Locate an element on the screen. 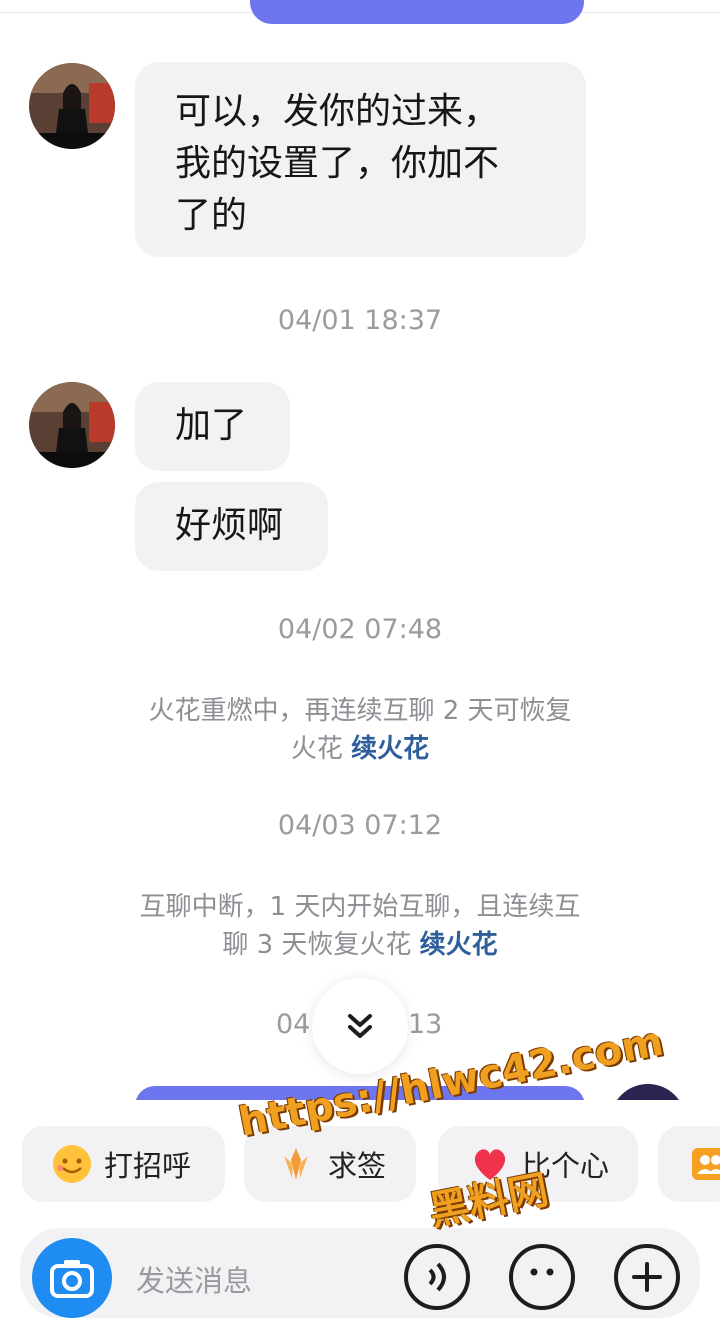 This screenshot has height=1322, width=720. timestamp: 04/02 07:48 is located at coordinates (360, 629).